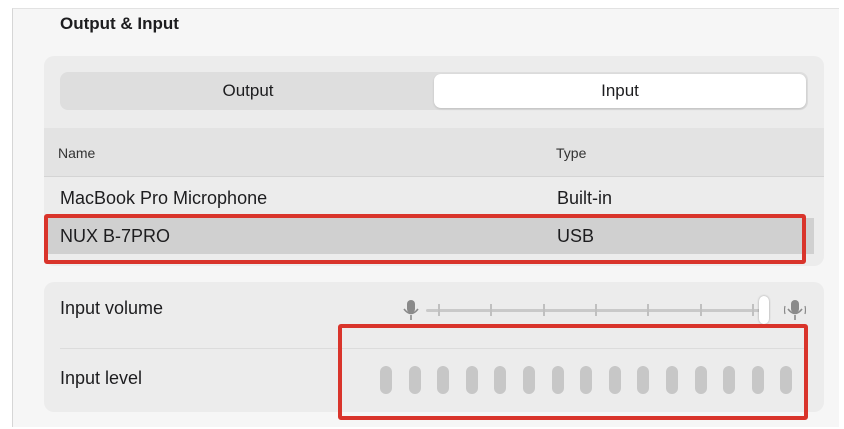 This screenshot has height=429, width=844. I want to click on input-level-highlight, so click(573, 372).